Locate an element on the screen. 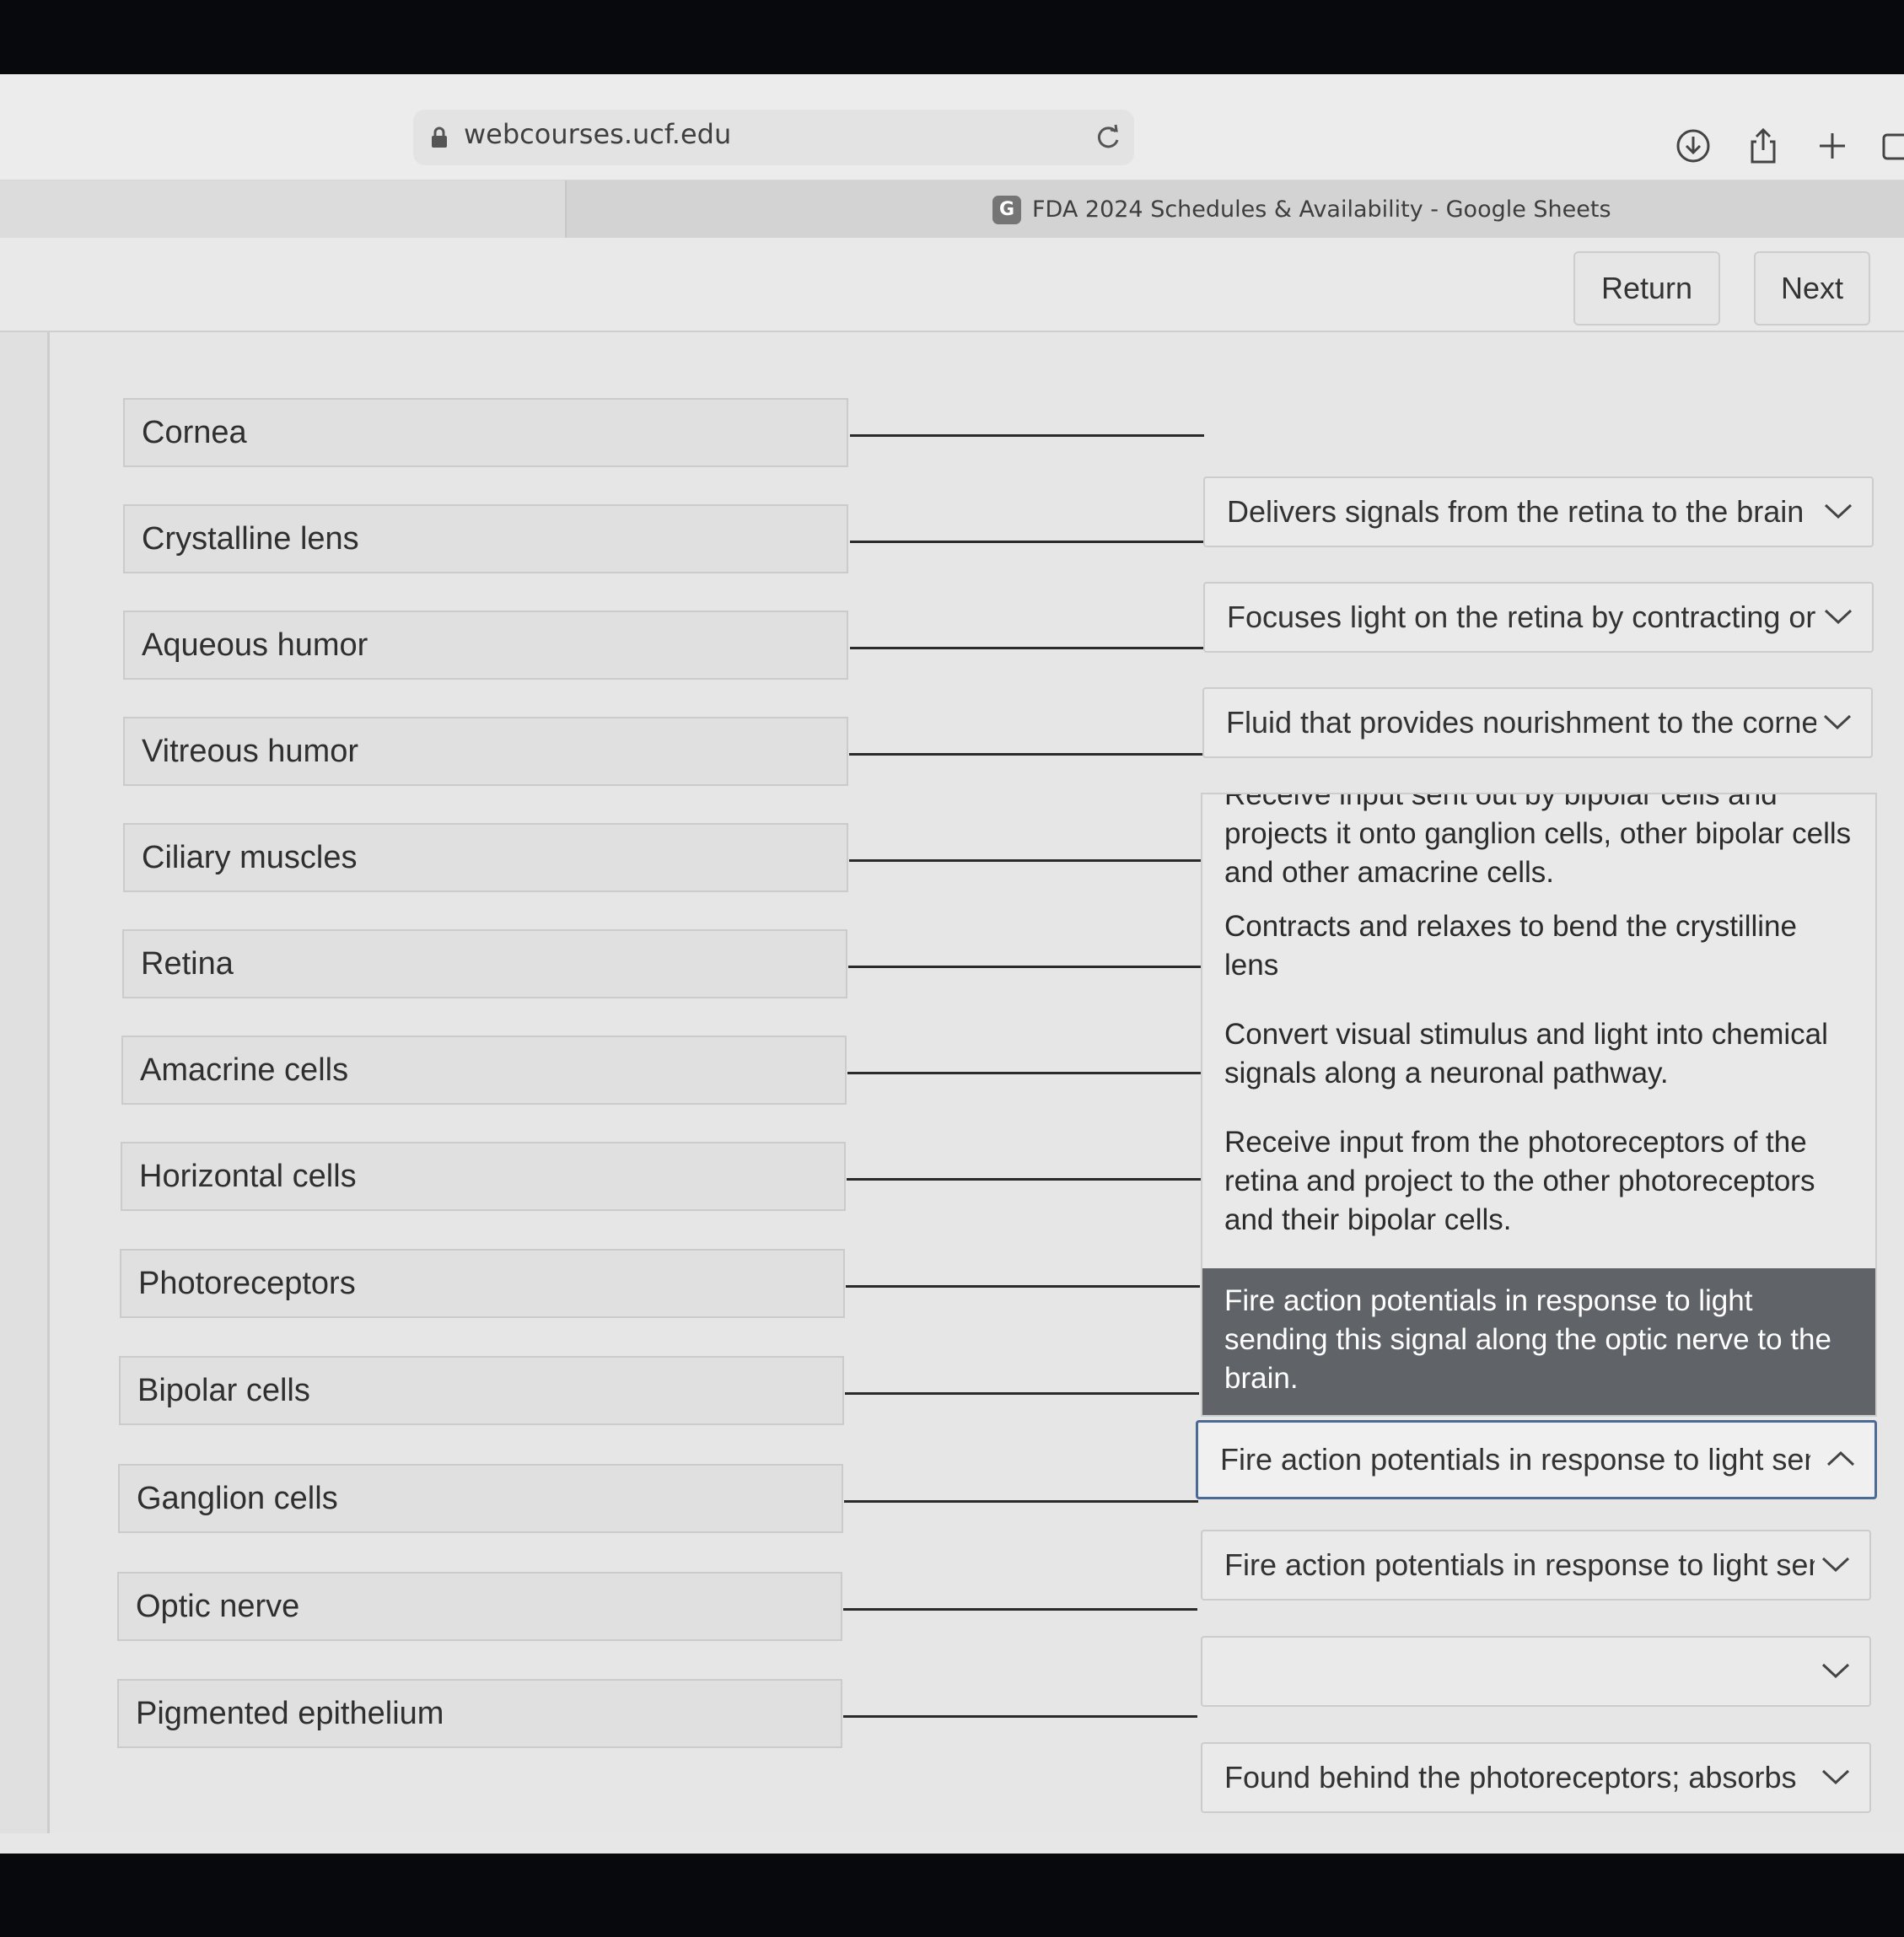  chevron-up-icon is located at coordinates (1840, 1458).